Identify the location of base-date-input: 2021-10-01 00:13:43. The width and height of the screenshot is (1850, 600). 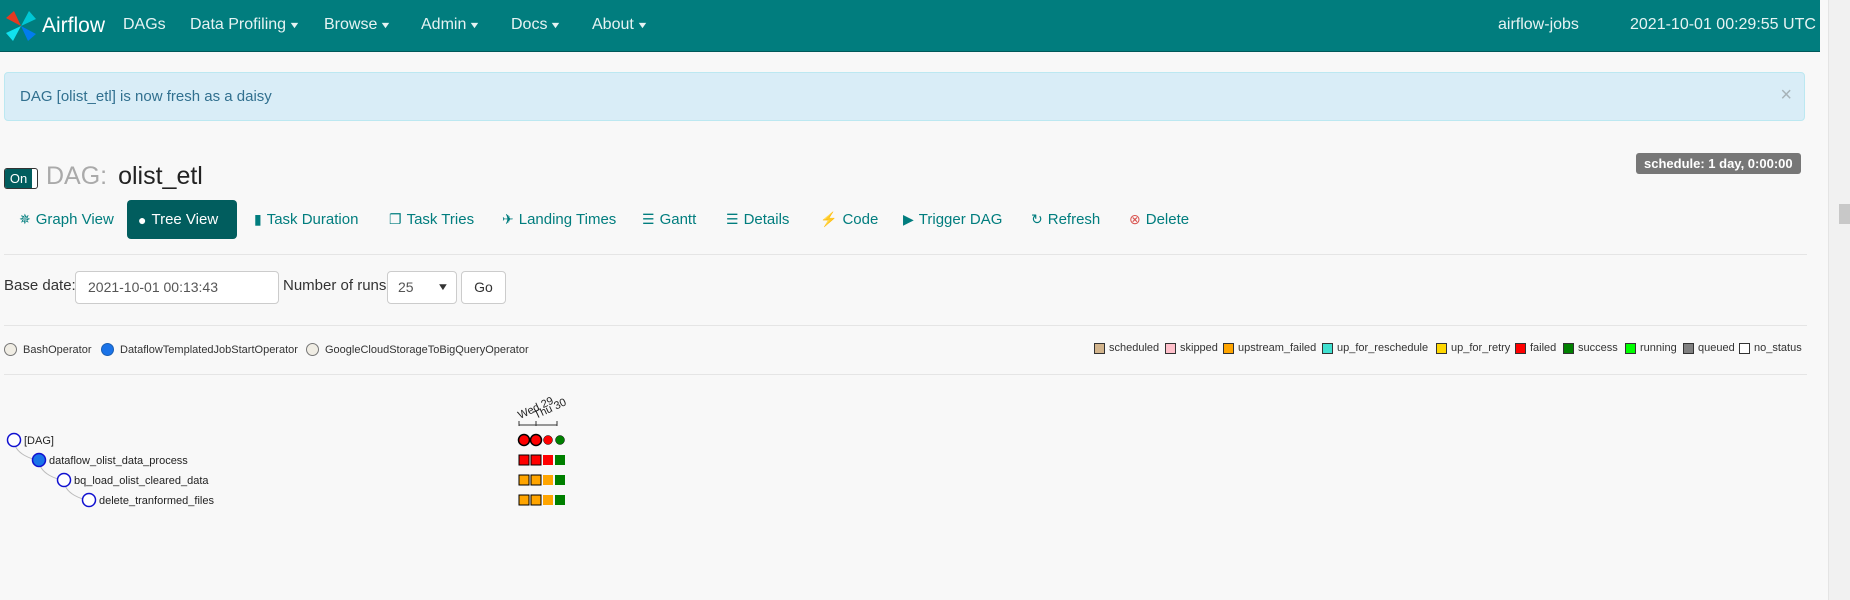
(177, 287).